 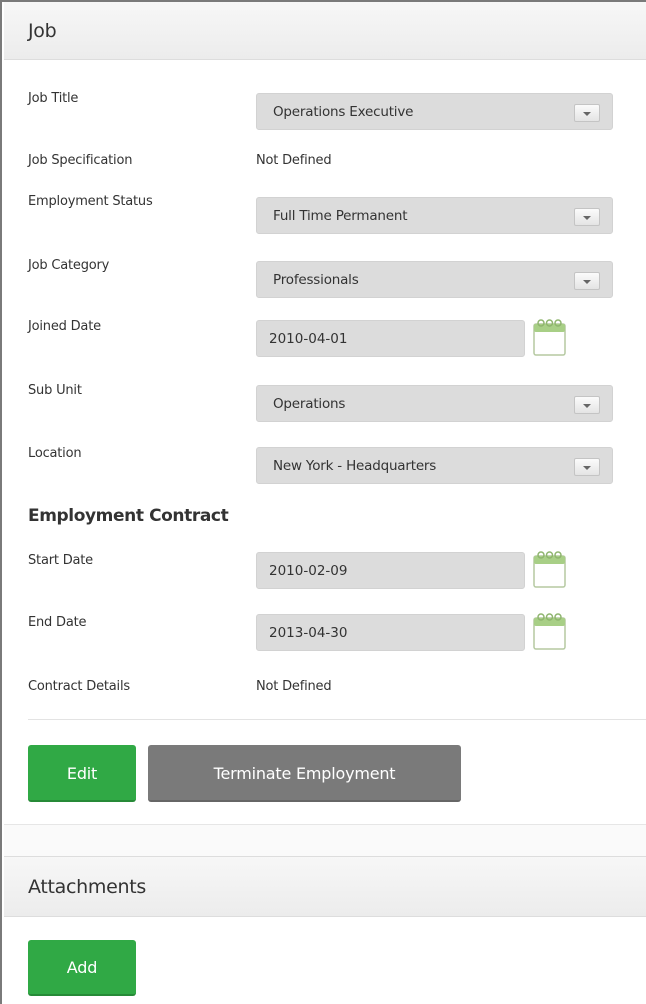 I want to click on location-select: New York - Headquarters, so click(x=434, y=465).